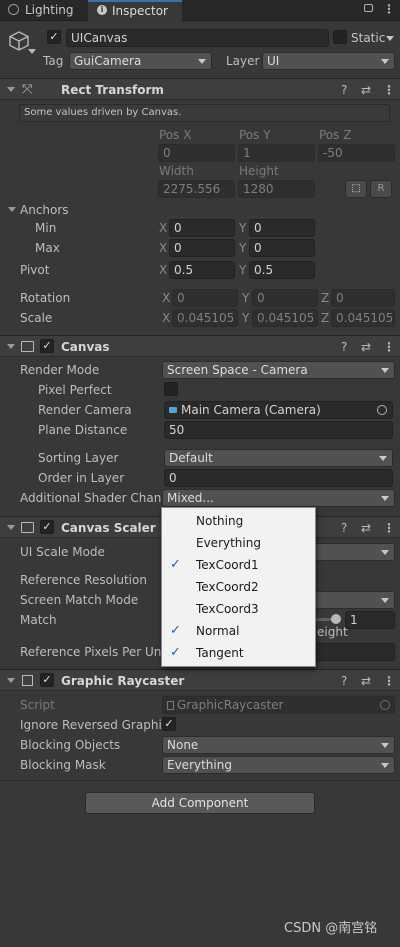  I want to click on anchor-max-y-field: 0, so click(282, 248).